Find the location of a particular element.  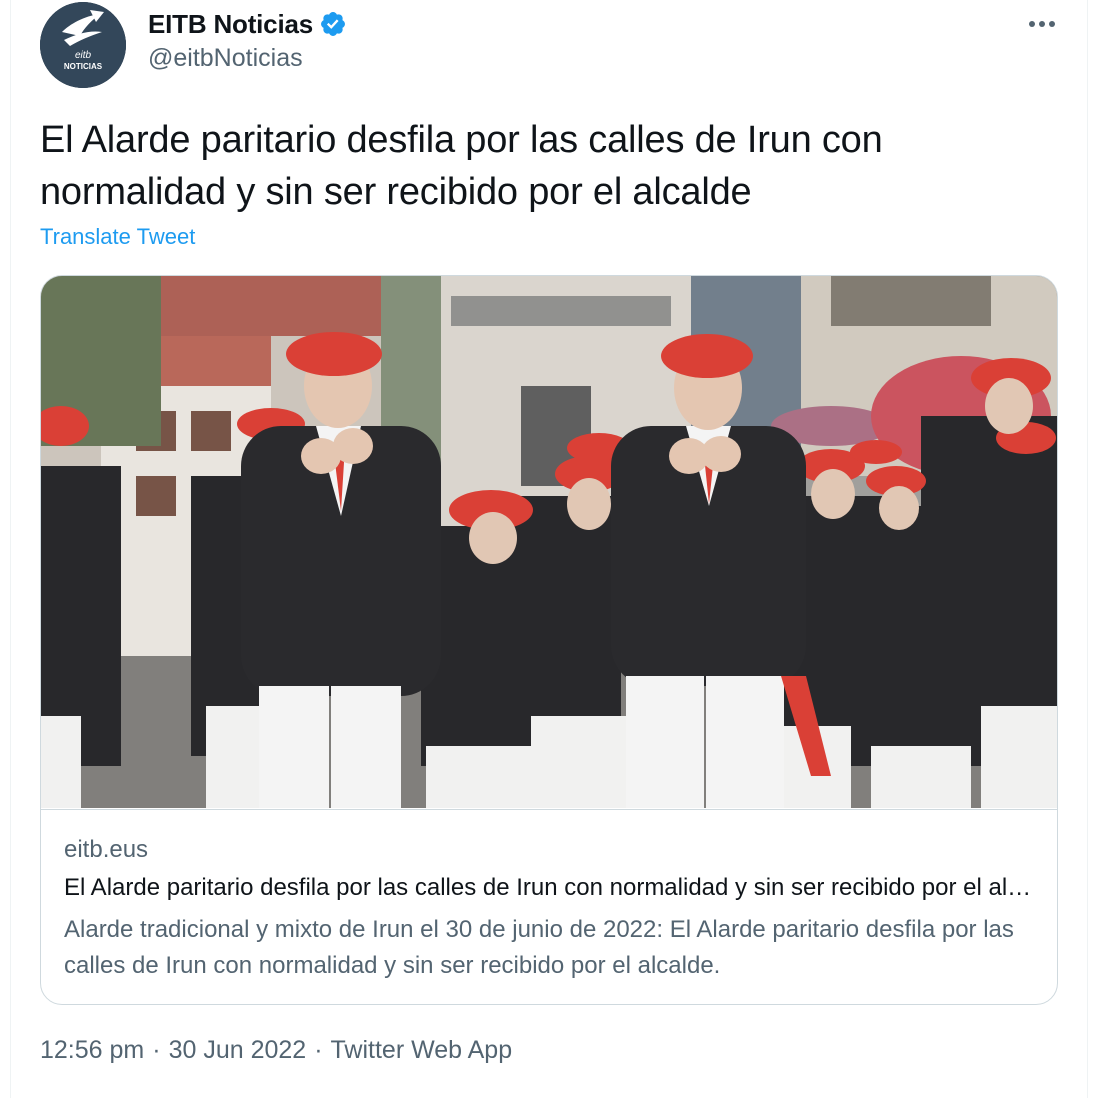

tweet-source: Twitter Web App is located at coordinates (422, 1050).